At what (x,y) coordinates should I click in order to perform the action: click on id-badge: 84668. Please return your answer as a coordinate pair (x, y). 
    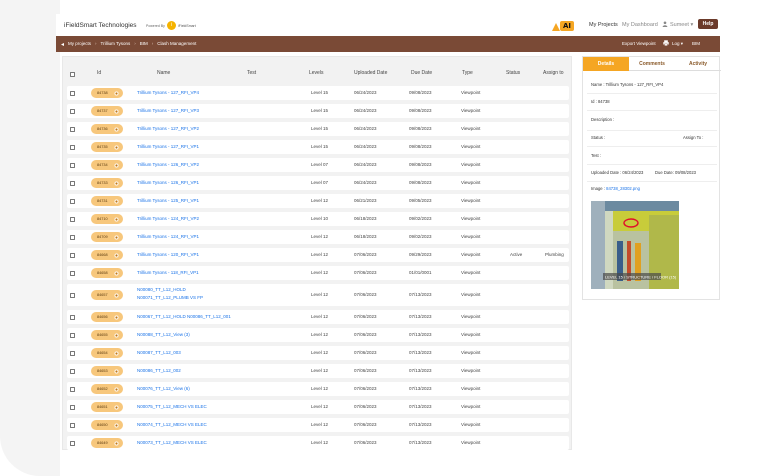
    Looking at the image, I should click on (107, 255).